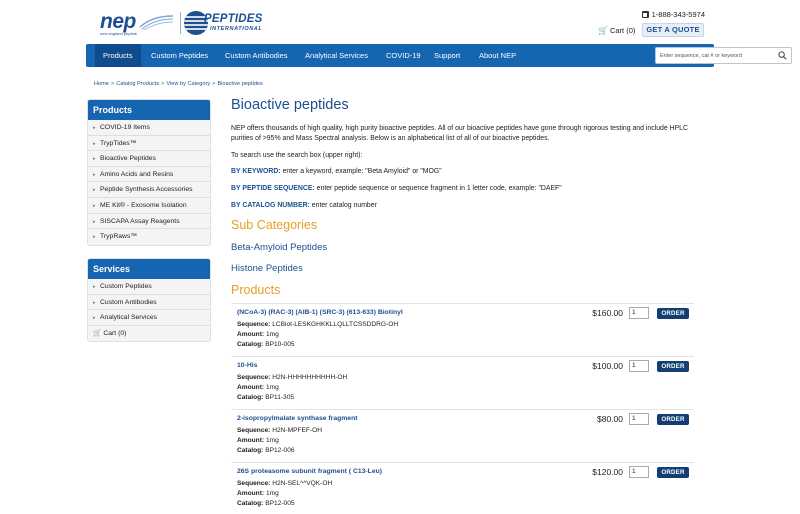 The width and height of the screenshot is (800, 514). What do you see at coordinates (274, 225) in the screenshot?
I see `subcategories-title: Sub Categories` at bounding box center [274, 225].